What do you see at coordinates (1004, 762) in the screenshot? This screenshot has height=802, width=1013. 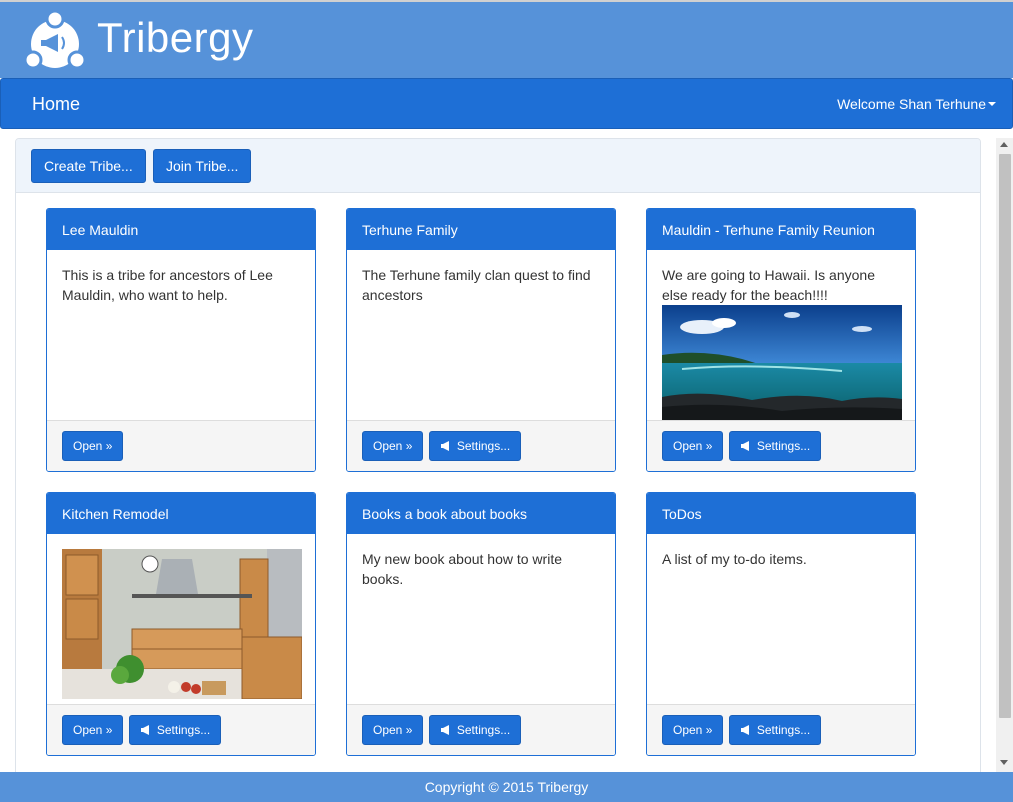 I see `scroll-down-arrow-icon` at bounding box center [1004, 762].